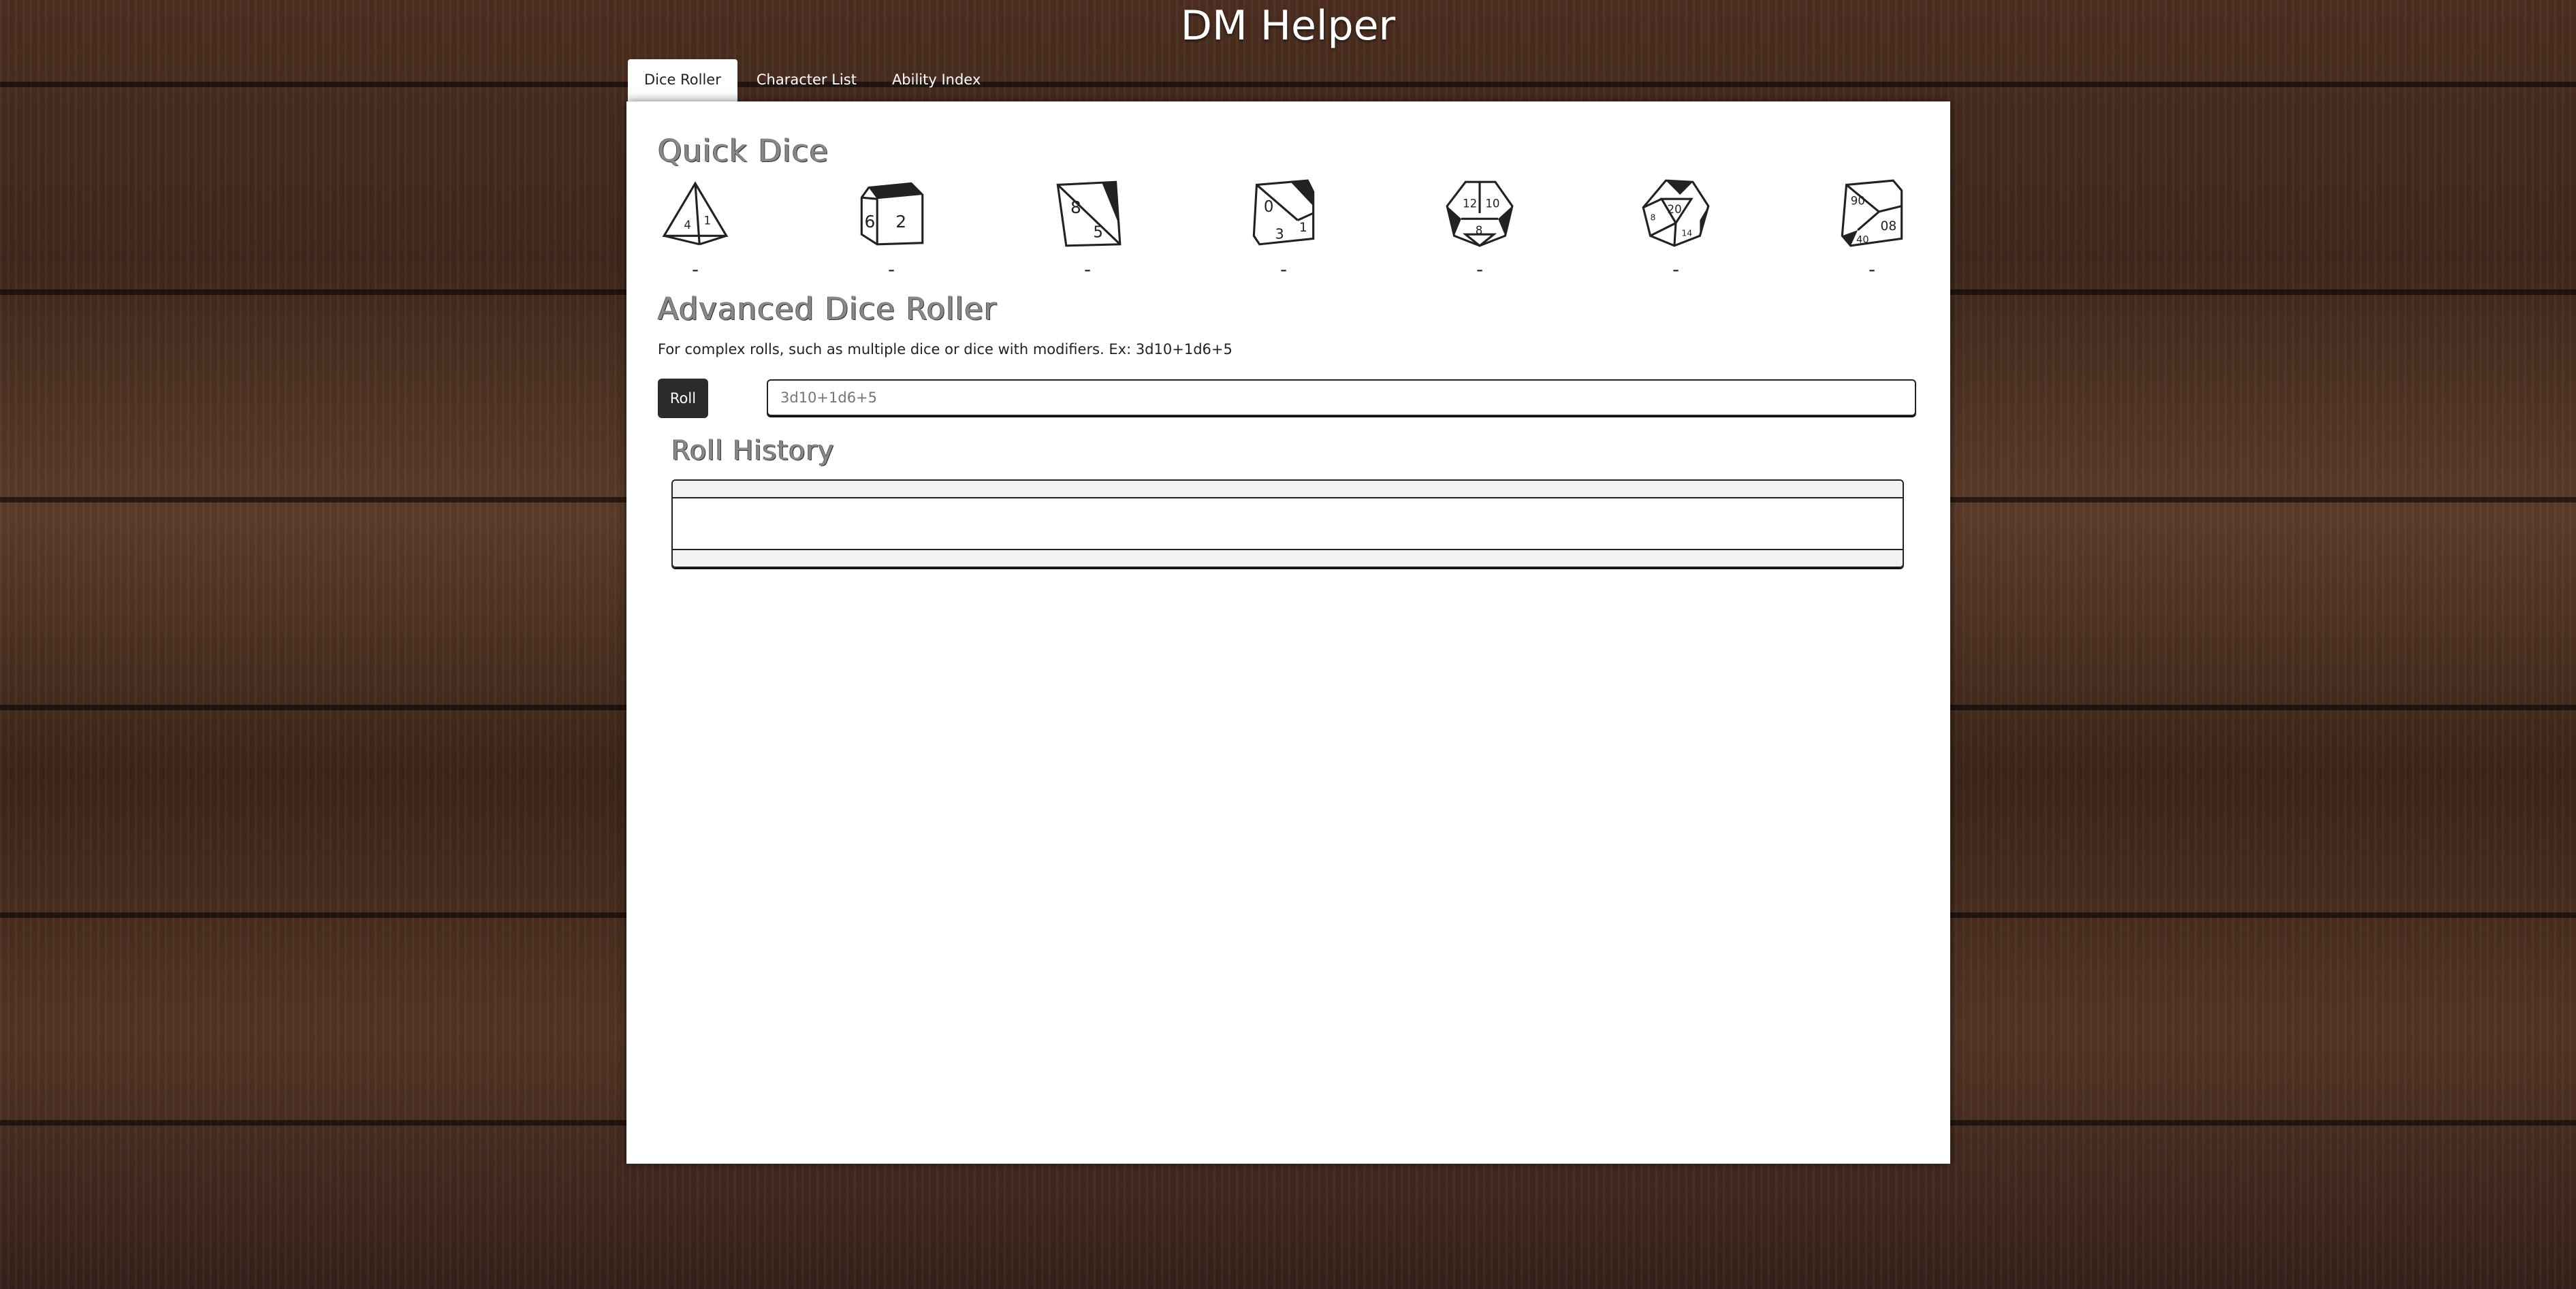 Image resolution: width=2576 pixels, height=1289 pixels. Describe the element at coordinates (1279, 233) in the screenshot. I see `svg-text: 3` at that location.